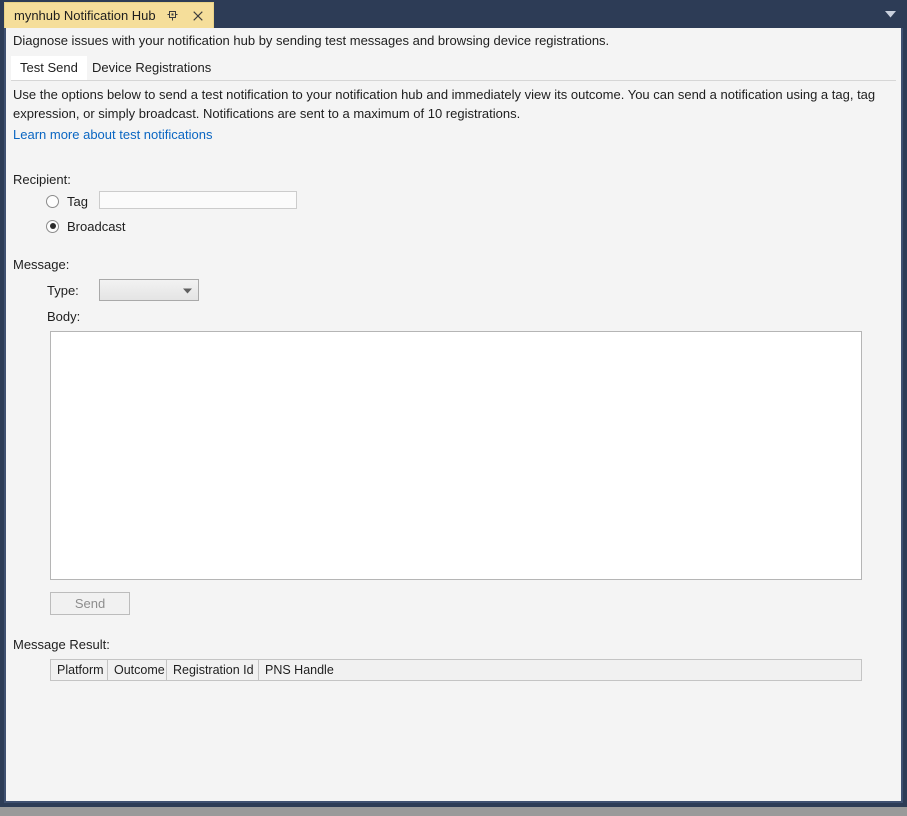  I want to click on document-tab-mynhub-notification-hub: mynhub Notification Hub, so click(109, 15).